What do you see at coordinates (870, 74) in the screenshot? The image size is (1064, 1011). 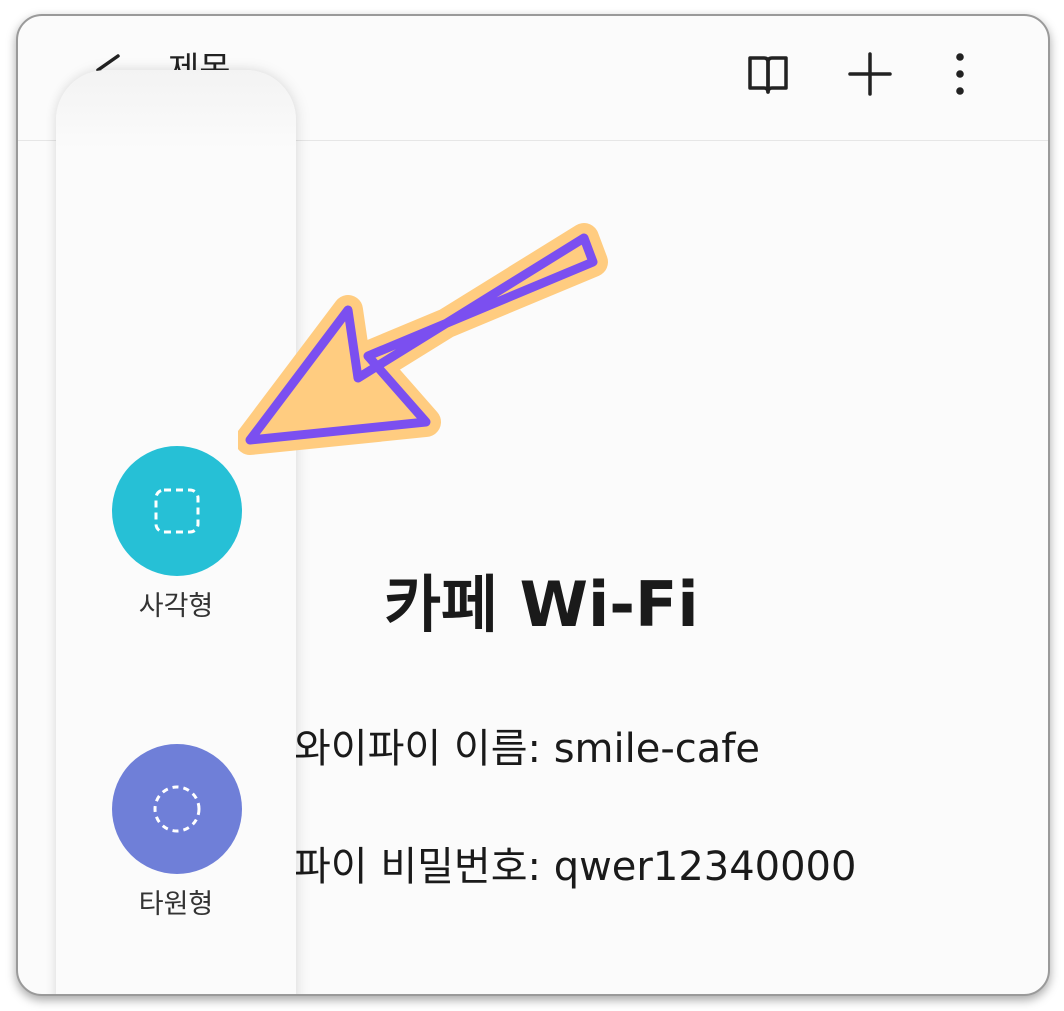 I see `add-icon` at bounding box center [870, 74].